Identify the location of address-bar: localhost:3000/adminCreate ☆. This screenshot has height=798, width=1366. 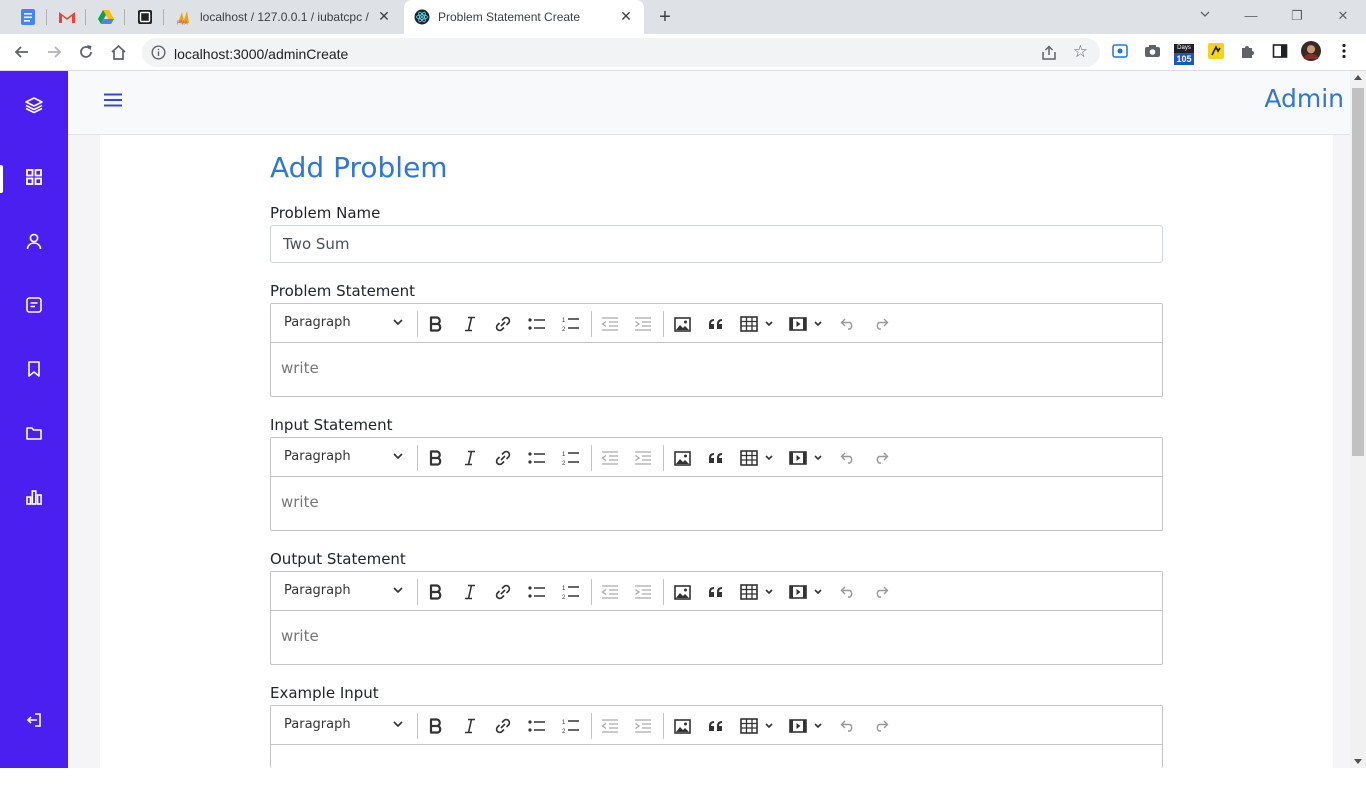
(621, 52).